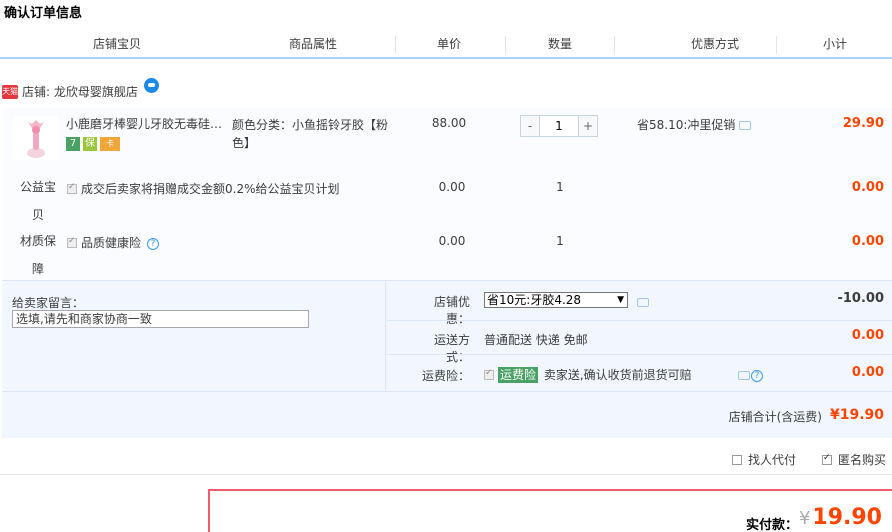 The image size is (892, 532). What do you see at coordinates (312, 44) in the screenshot?
I see `column-header-attr: 商品属性` at bounding box center [312, 44].